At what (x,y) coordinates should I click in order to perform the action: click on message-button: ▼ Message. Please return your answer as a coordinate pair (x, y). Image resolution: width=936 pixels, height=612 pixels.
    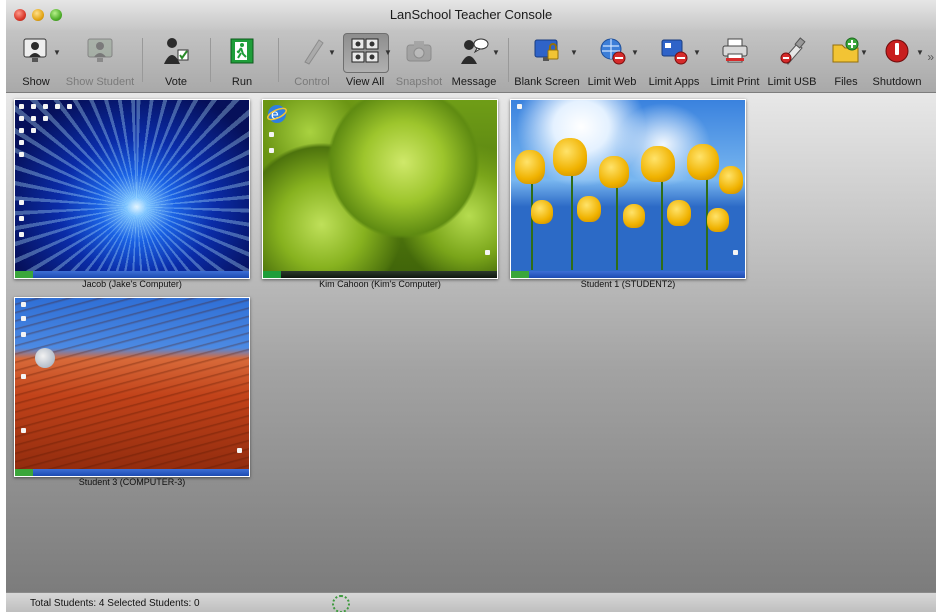
    Looking at the image, I should click on (474, 61).